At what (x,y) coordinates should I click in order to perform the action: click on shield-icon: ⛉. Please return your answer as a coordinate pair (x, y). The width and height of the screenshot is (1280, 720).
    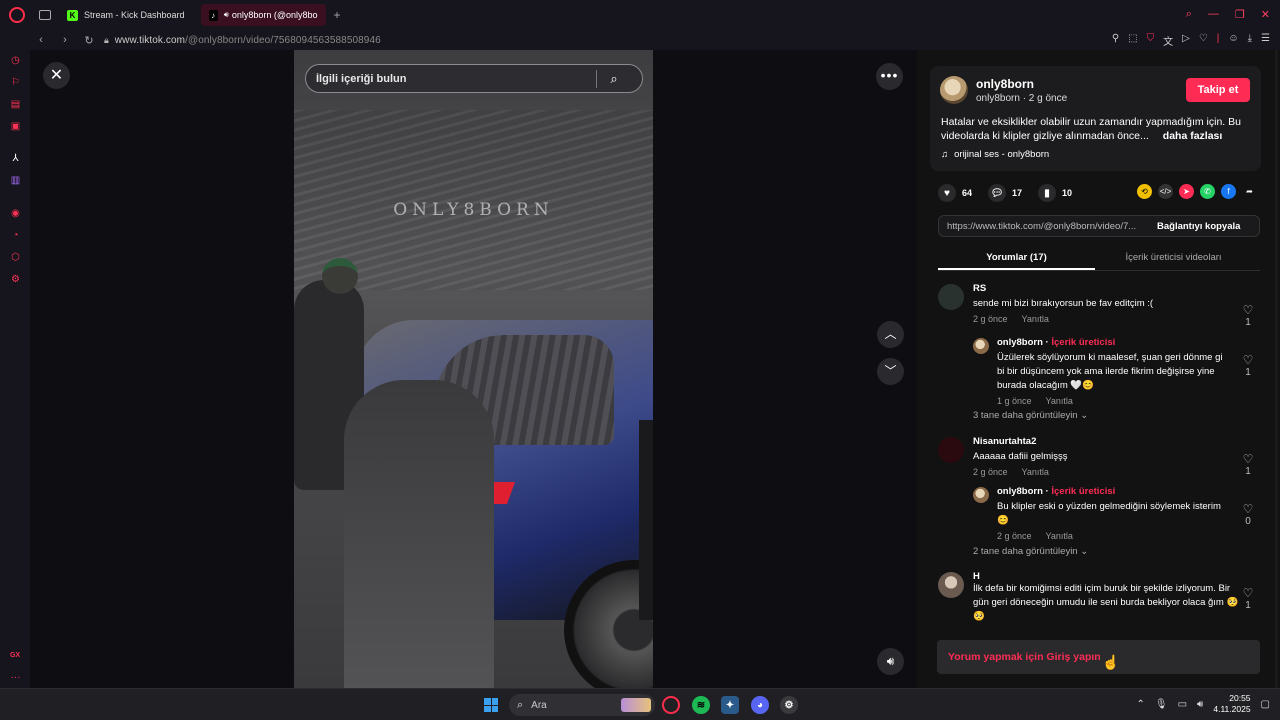
    Looking at the image, I should click on (1151, 40).